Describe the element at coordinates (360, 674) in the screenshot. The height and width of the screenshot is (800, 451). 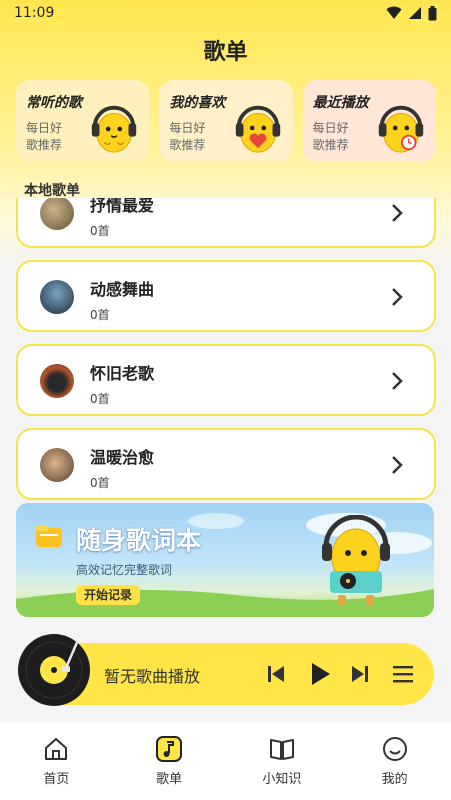
I see `next-icon` at that location.